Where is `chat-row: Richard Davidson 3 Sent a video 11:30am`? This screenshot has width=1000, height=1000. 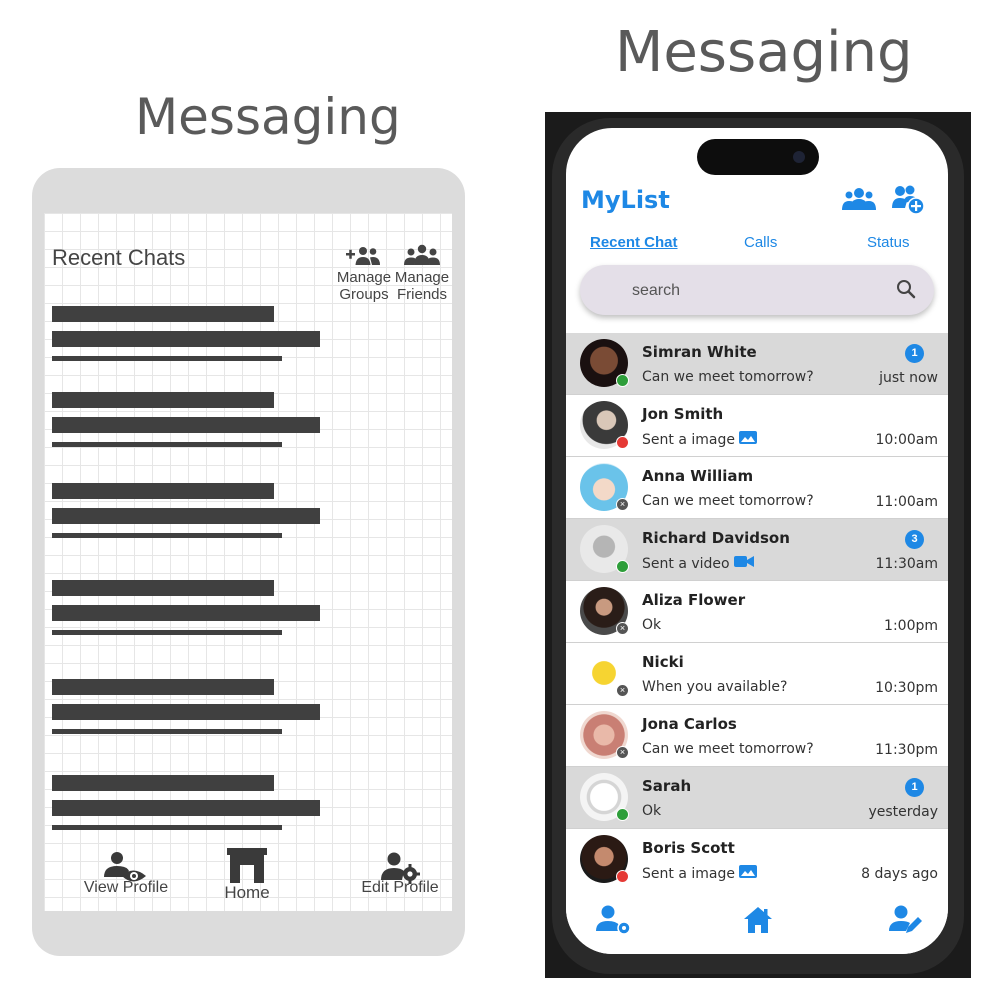 chat-row: Richard Davidson 3 Sent a video 11:30am is located at coordinates (757, 550).